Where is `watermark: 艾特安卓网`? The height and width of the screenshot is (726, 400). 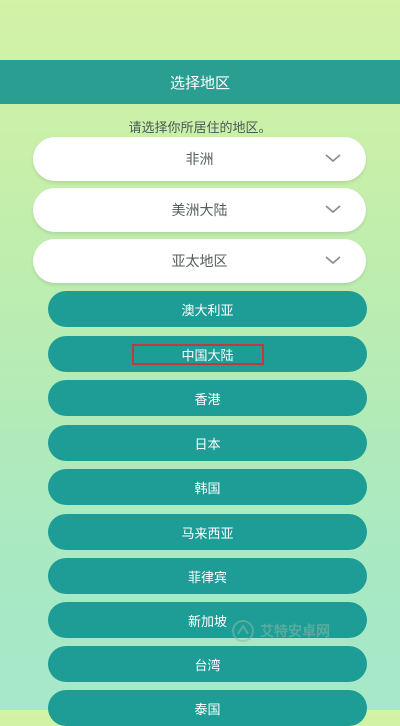 watermark: 艾特安卓网 is located at coordinates (280, 631).